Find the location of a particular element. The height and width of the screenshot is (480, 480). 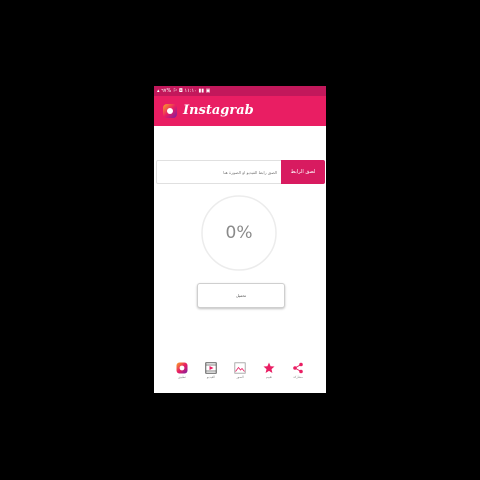

nav-label-rate: تقييم is located at coordinates (269, 377).